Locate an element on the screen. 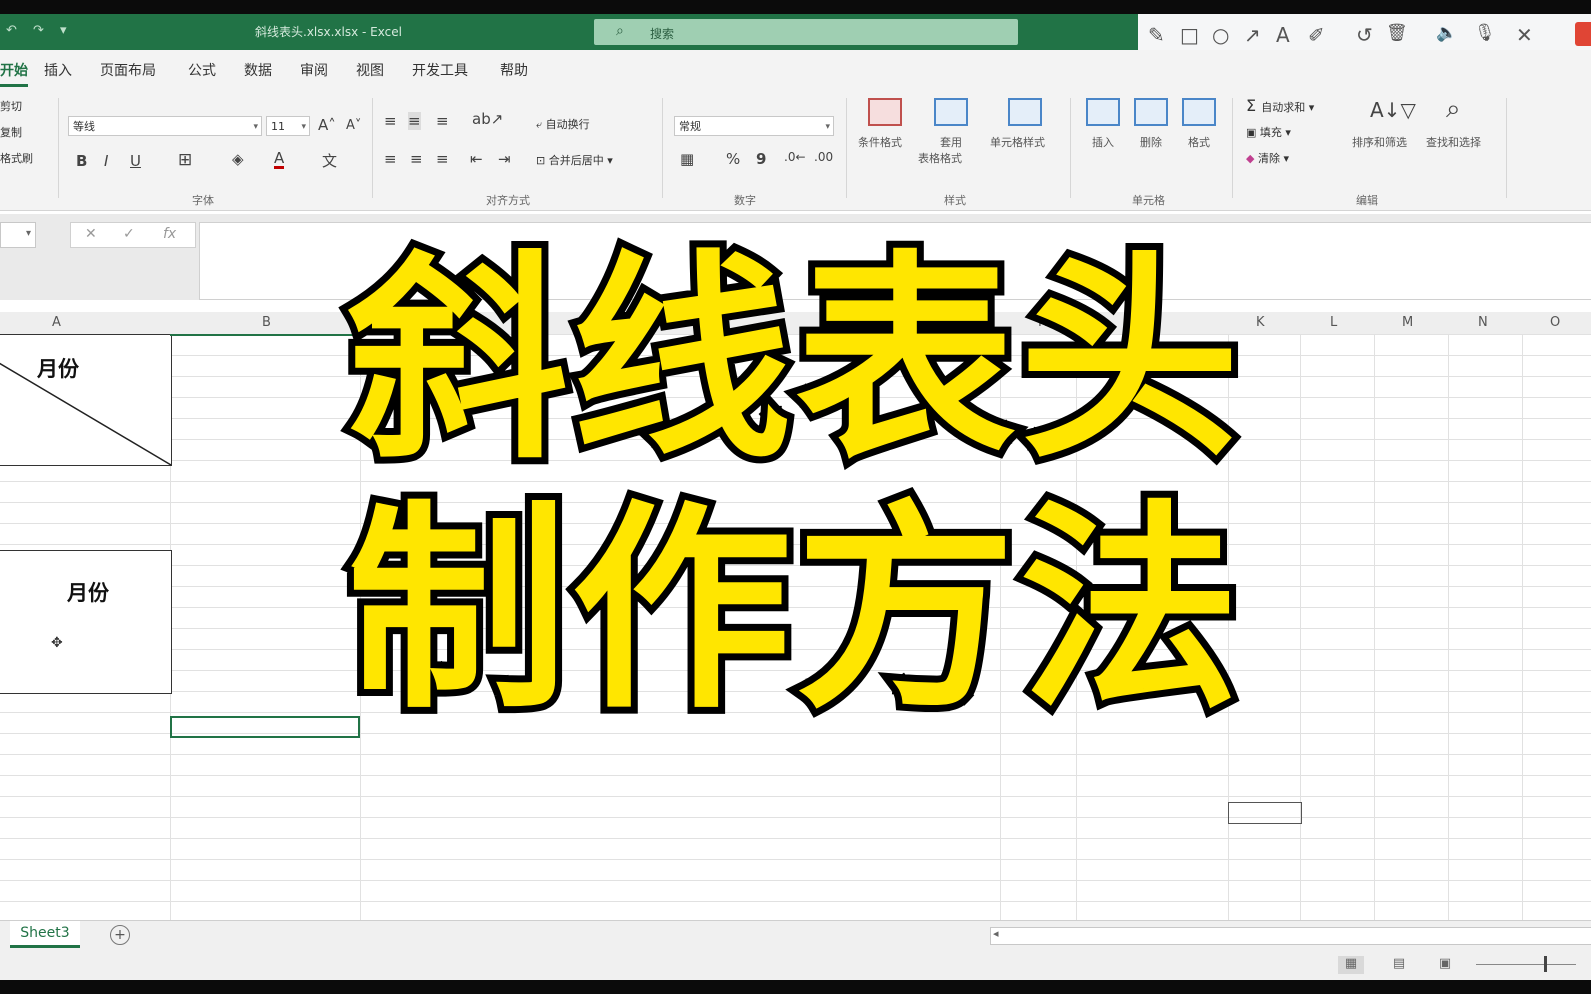  percent-button: % is located at coordinates (733, 159).